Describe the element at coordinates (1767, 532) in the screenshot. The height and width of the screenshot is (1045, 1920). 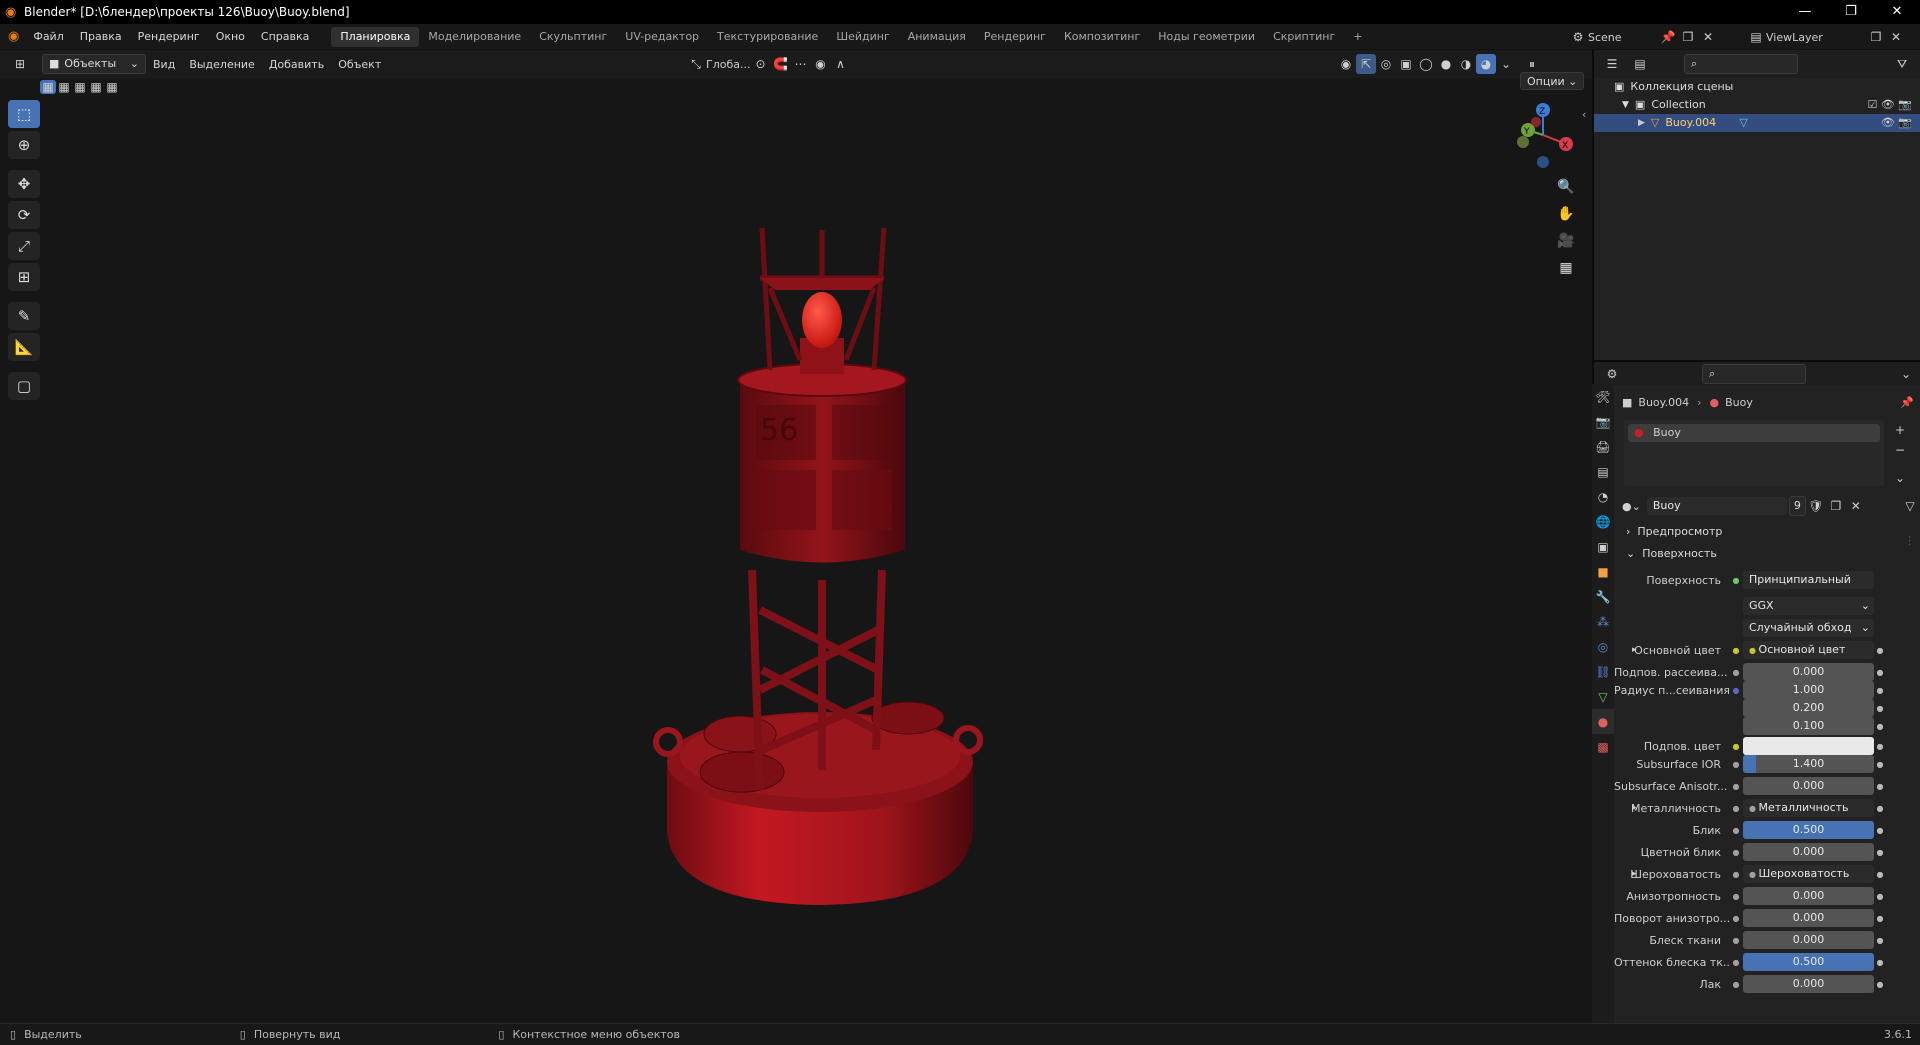
I see `preview-section: › Предпросмотр` at that location.